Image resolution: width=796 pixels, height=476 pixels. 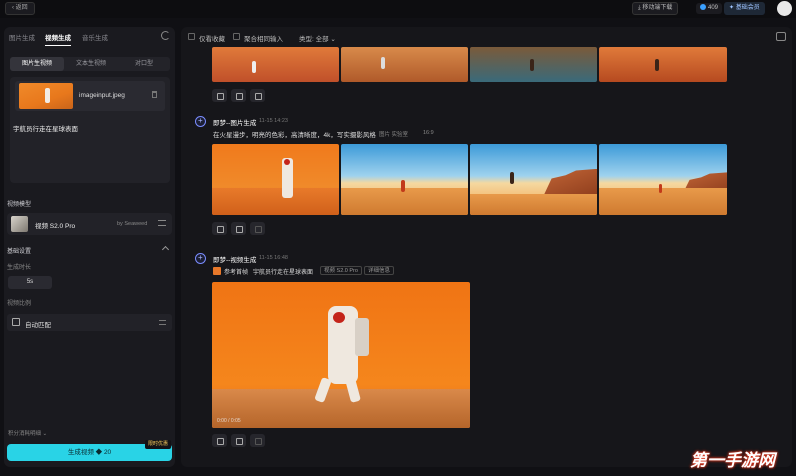 What do you see at coordinates (341, 355) in the screenshot?
I see `video-player: 0:00 / 0:05` at bounding box center [341, 355].